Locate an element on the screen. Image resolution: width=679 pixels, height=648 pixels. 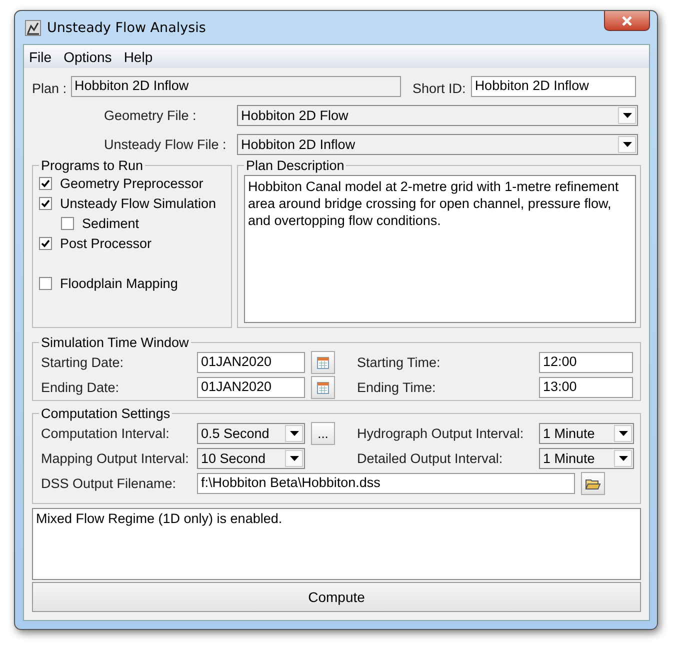
file-dropdown: Hobbiton 2D Inflow is located at coordinates (437, 144).